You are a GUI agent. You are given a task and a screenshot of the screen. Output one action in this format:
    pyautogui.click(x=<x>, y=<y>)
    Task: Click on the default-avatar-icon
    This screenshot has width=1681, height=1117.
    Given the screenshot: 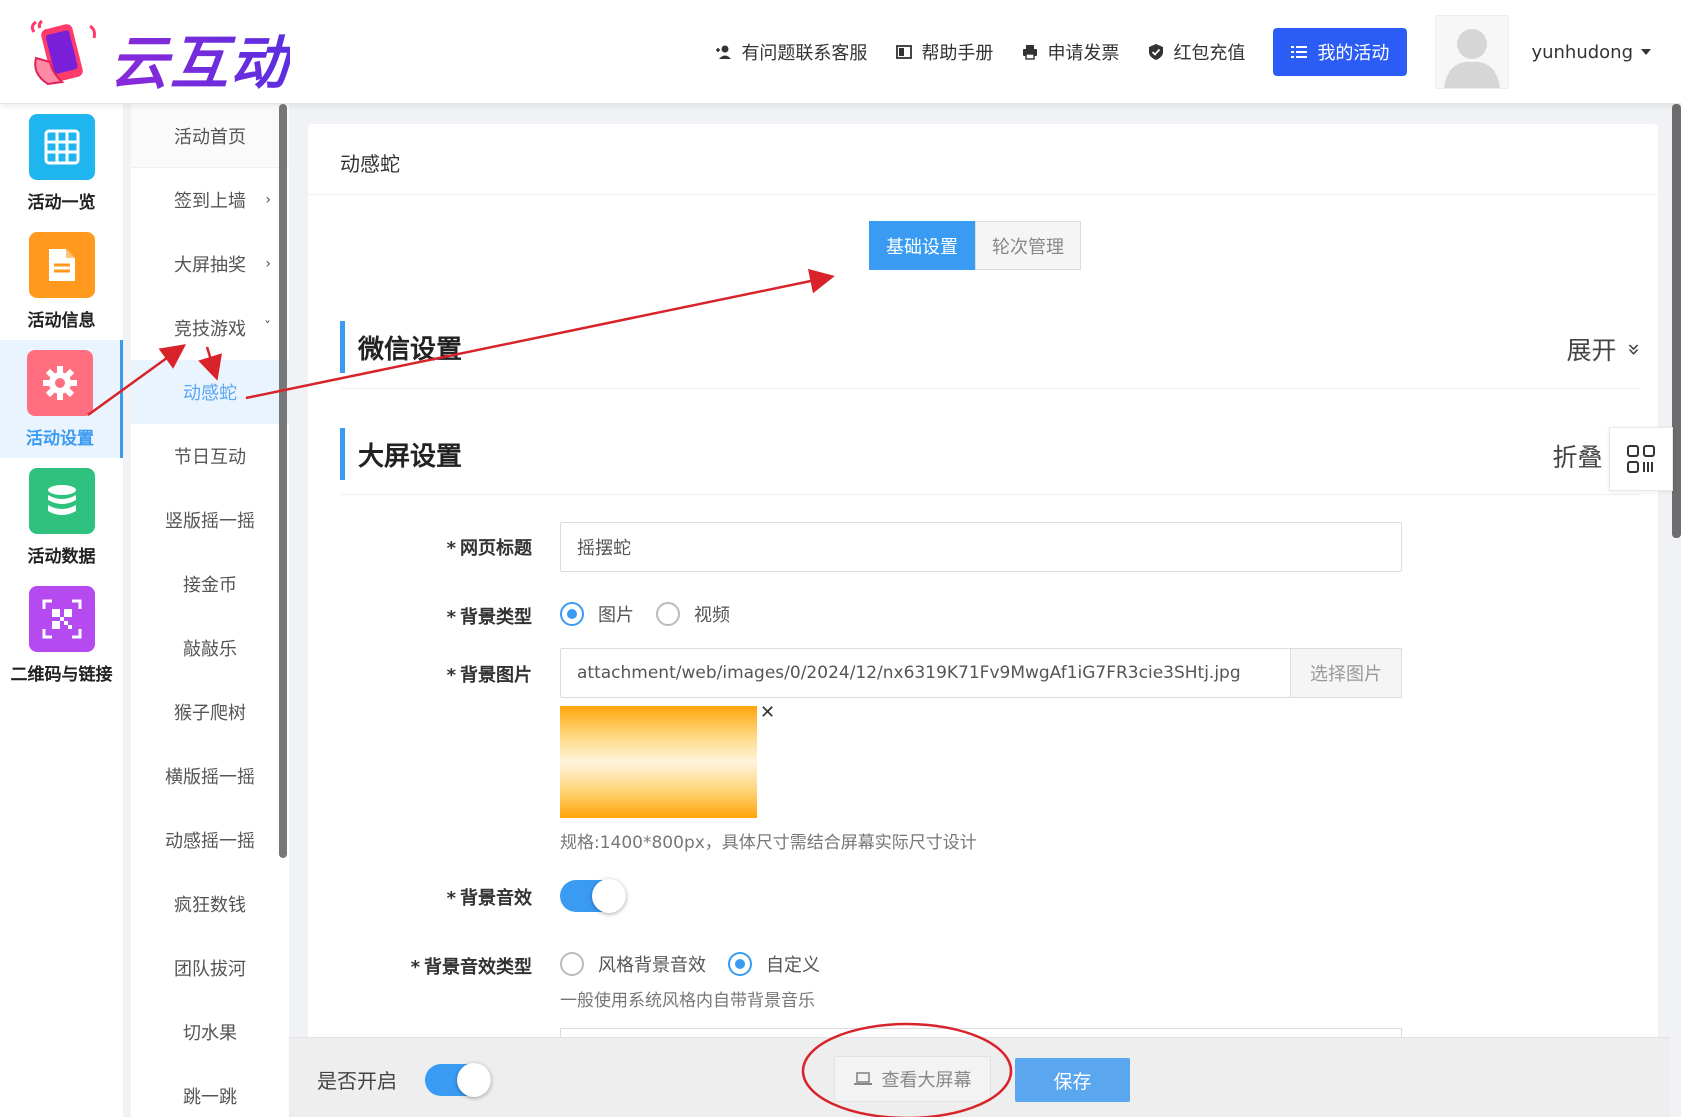 What is the action you would take?
    pyautogui.click(x=1472, y=58)
    